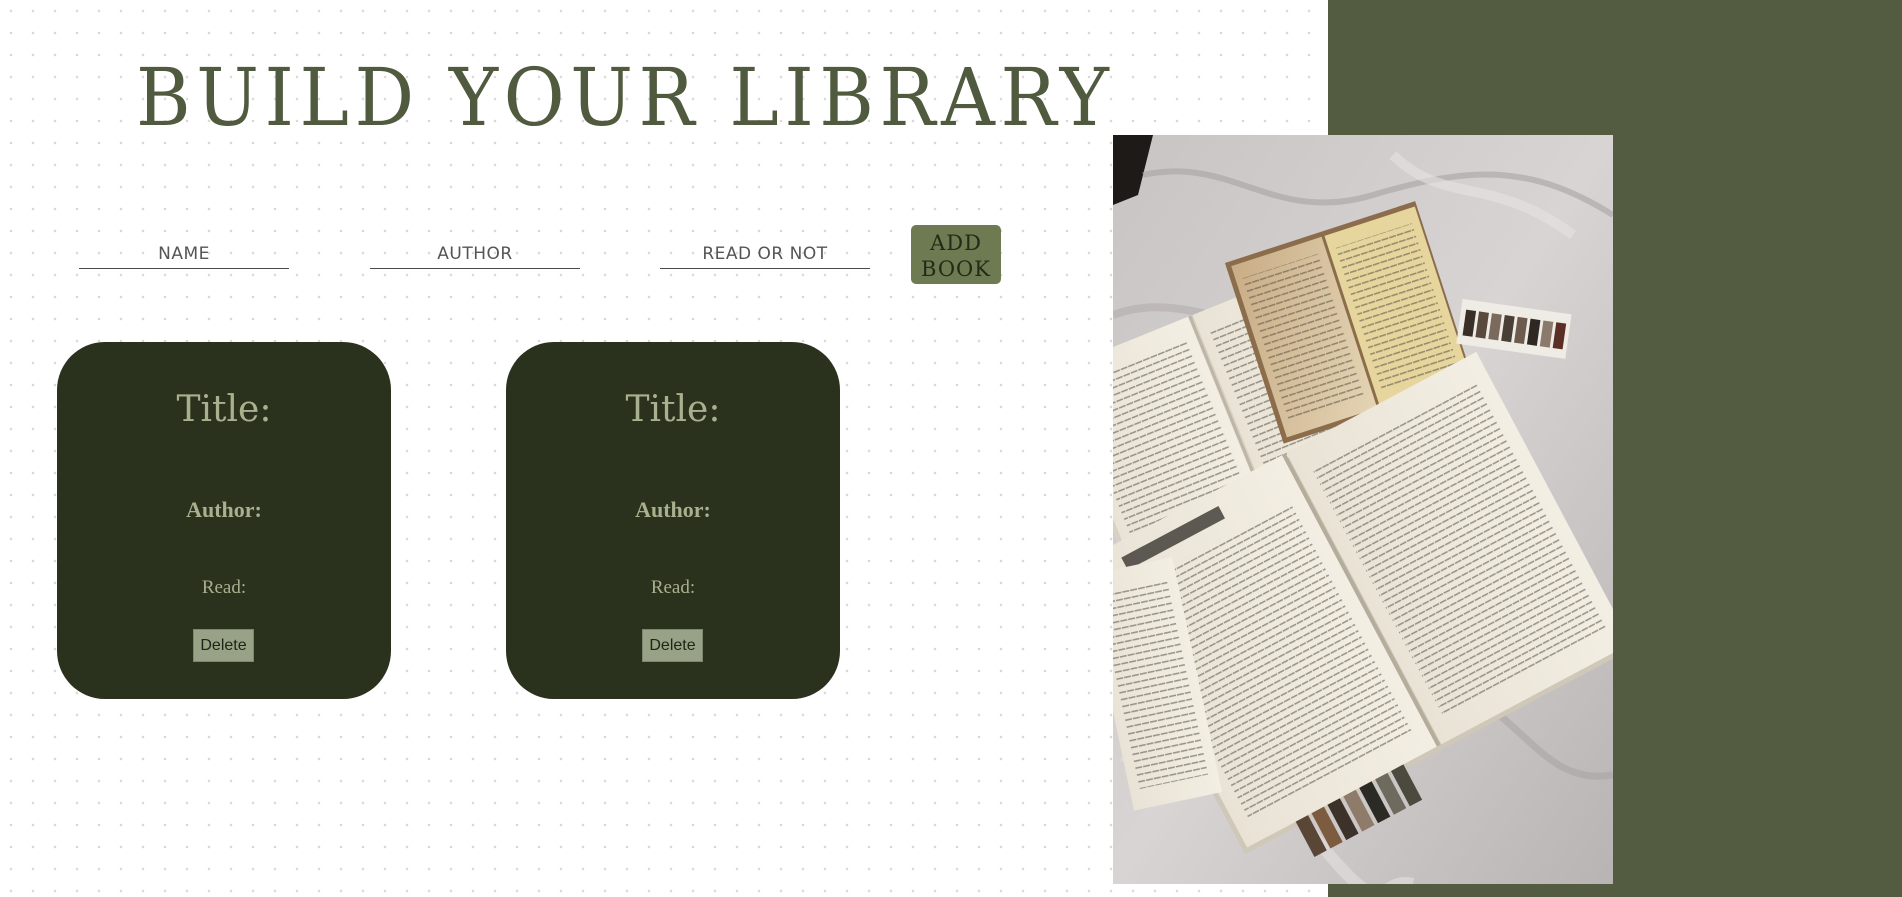 The image size is (1902, 897). Describe the element at coordinates (625, 97) in the screenshot. I see `page-title: BUILD YOUR LIBRARY` at that location.